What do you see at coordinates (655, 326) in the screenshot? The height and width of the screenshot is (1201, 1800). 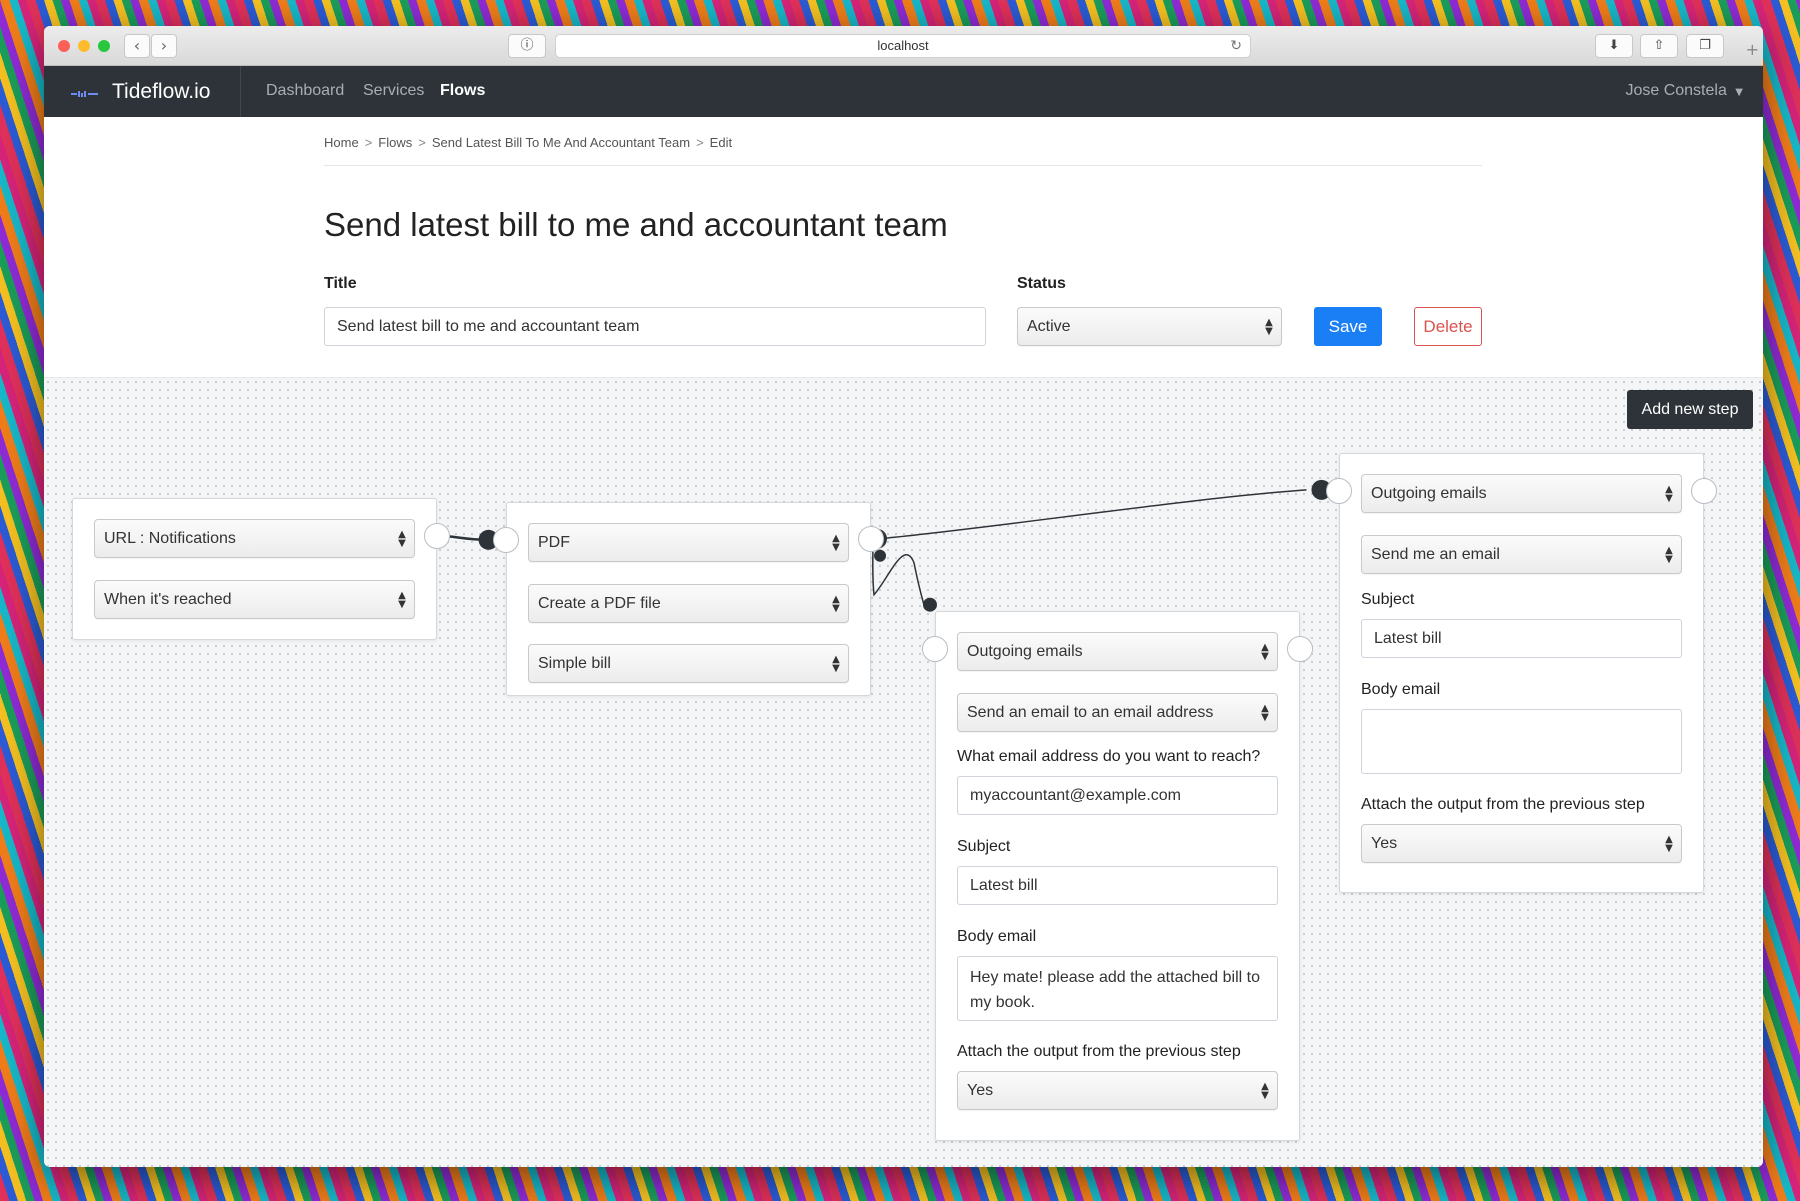 I see `title-input` at bounding box center [655, 326].